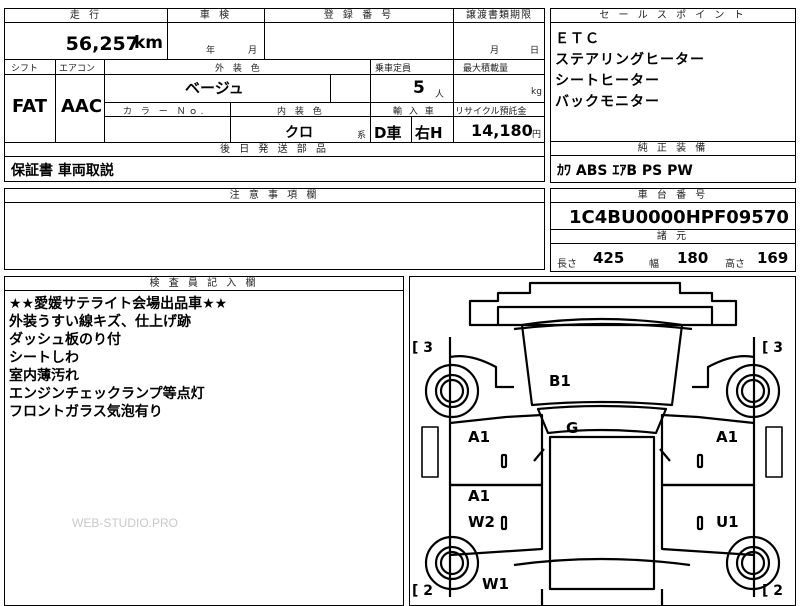  I want to click on inspector-note: フロントガラス気泡有り, so click(86, 412).